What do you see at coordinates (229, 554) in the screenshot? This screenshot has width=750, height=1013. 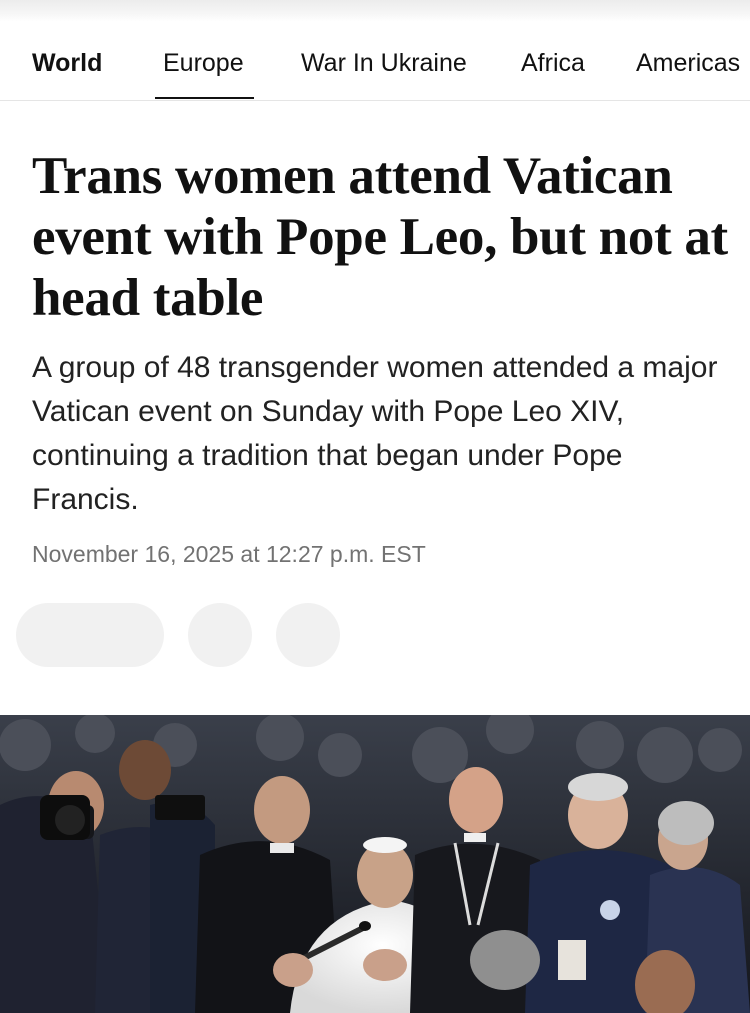 I see `publish-timestamp: November 16, 2025 at 12:27 p.m. EST` at bounding box center [229, 554].